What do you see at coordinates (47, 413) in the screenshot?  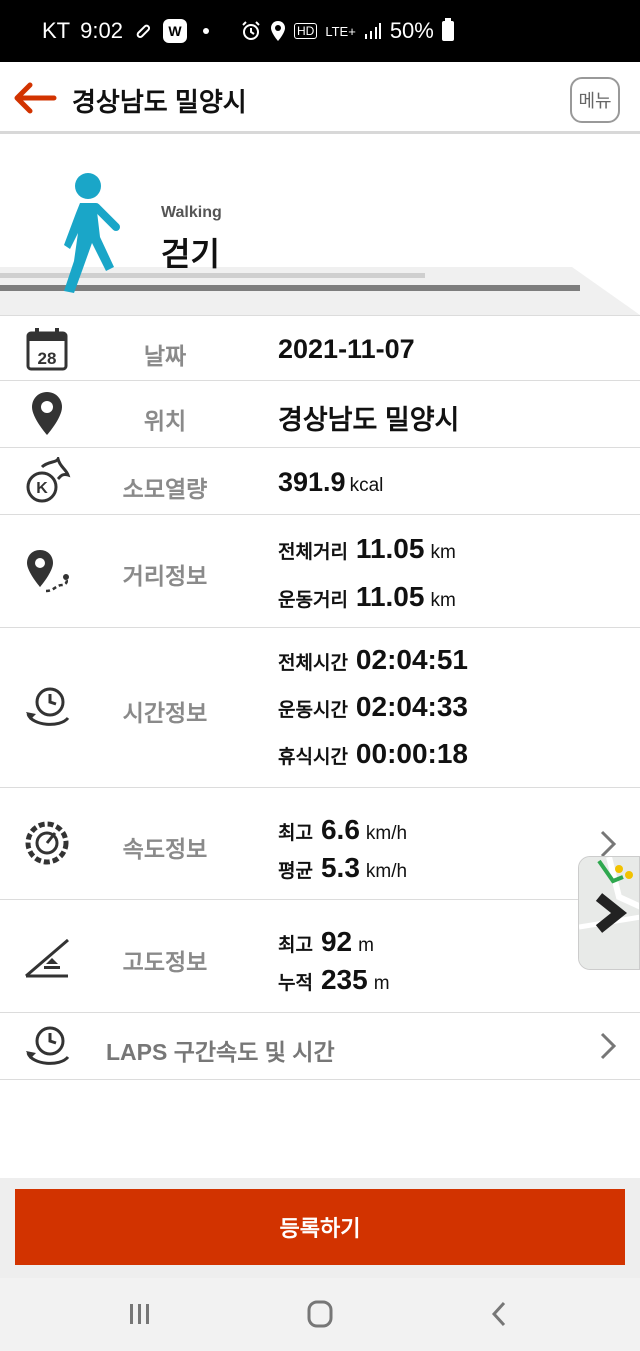 I see `location-pin-icon` at bounding box center [47, 413].